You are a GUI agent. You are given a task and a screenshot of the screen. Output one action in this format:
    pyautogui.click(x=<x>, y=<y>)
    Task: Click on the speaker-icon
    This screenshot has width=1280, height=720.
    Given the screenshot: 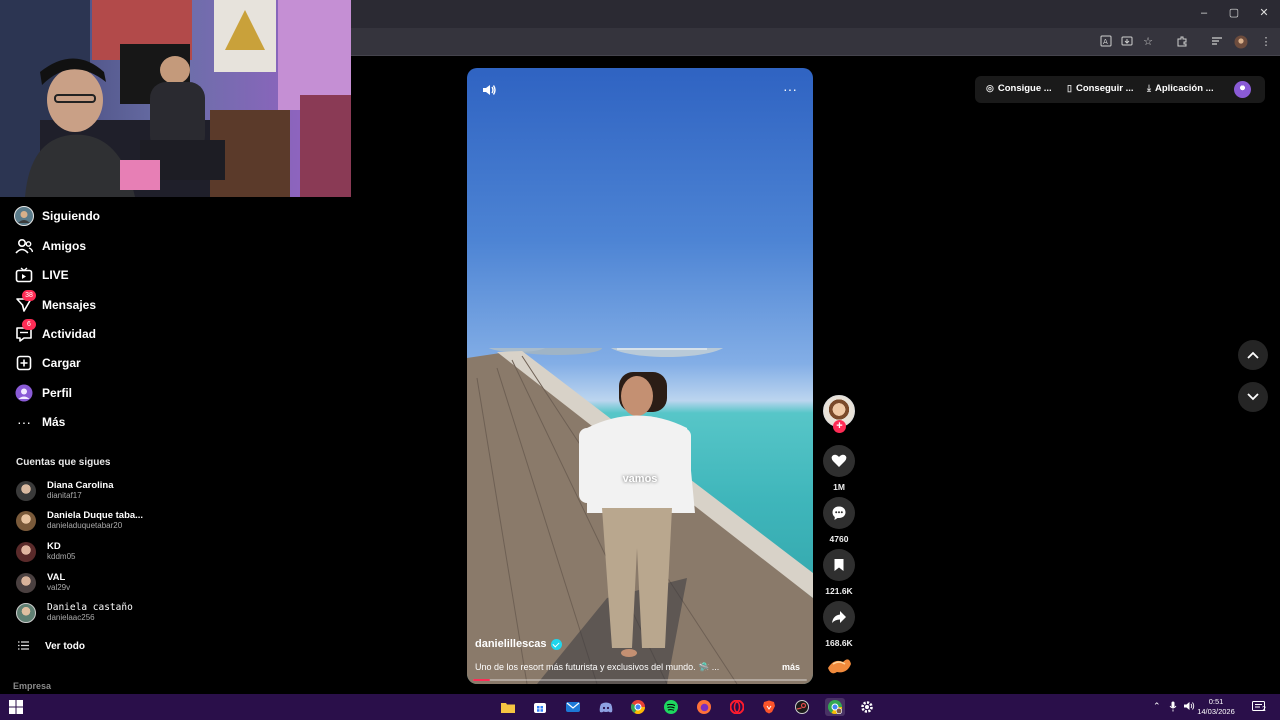 What is the action you would take?
    pyautogui.click(x=1189, y=707)
    